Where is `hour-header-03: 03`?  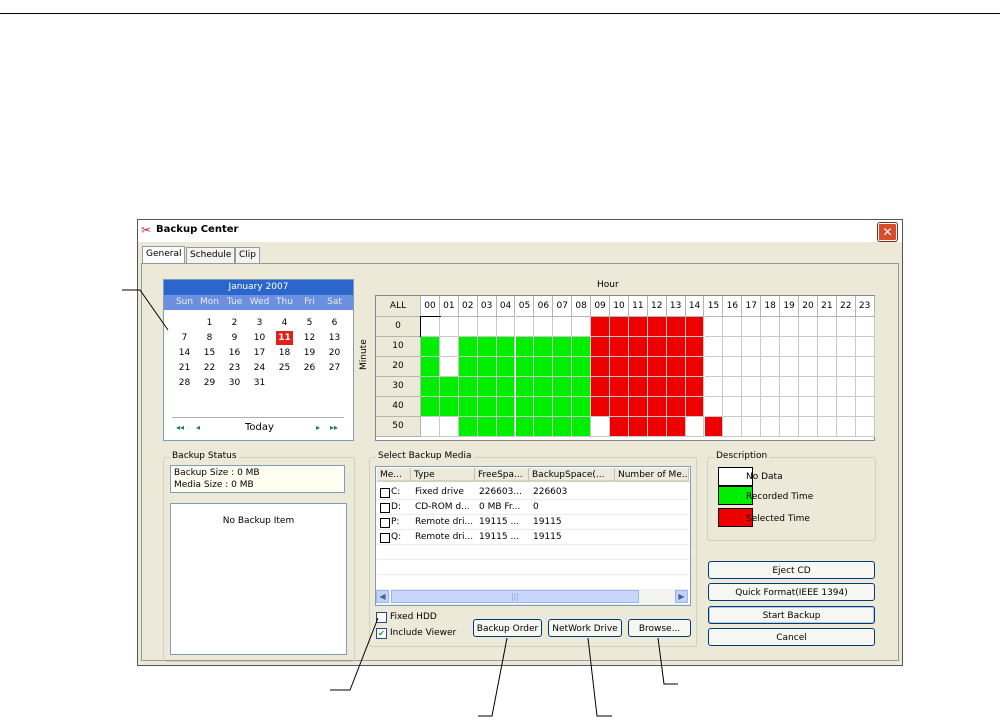 hour-header-03: 03 is located at coordinates (487, 306).